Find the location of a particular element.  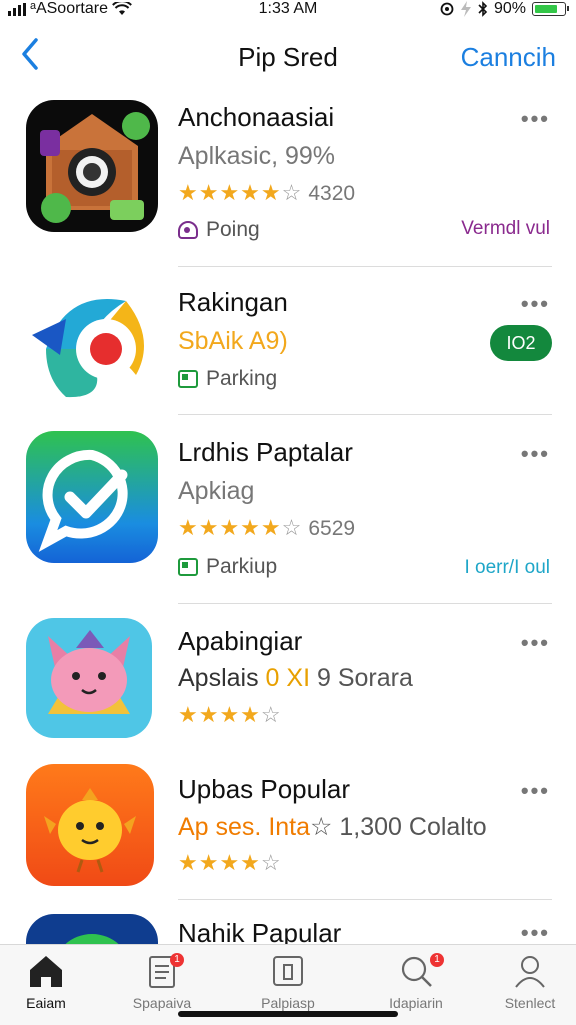

status-bar: ᵃASoortare 1:33 AM 90% is located at coordinates (288, 11).